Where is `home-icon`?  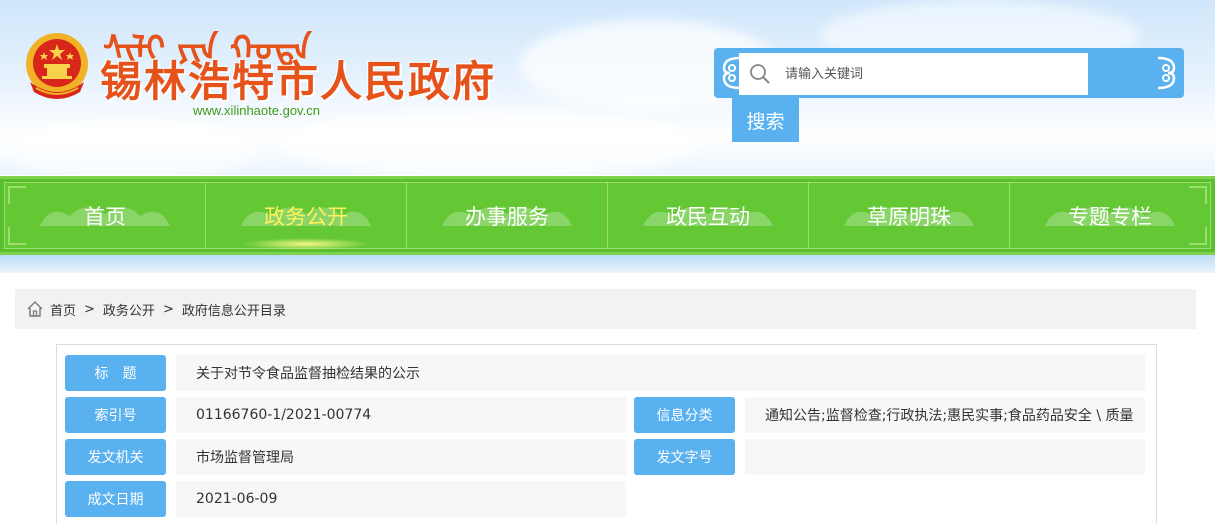 home-icon is located at coordinates (35, 309).